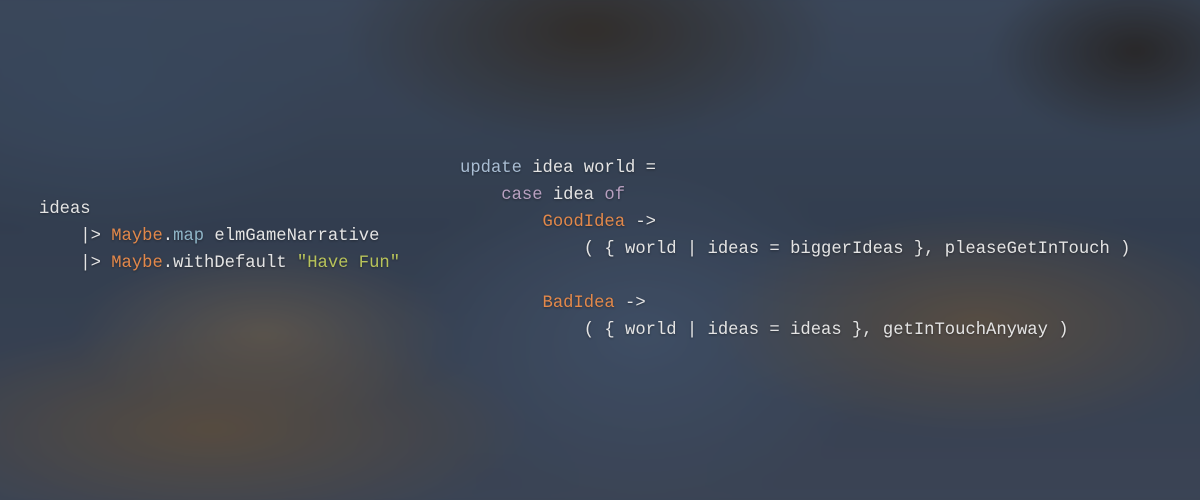 This screenshot has height=500, width=1200. I want to click on code-case-subject: idea, so click(573, 195).